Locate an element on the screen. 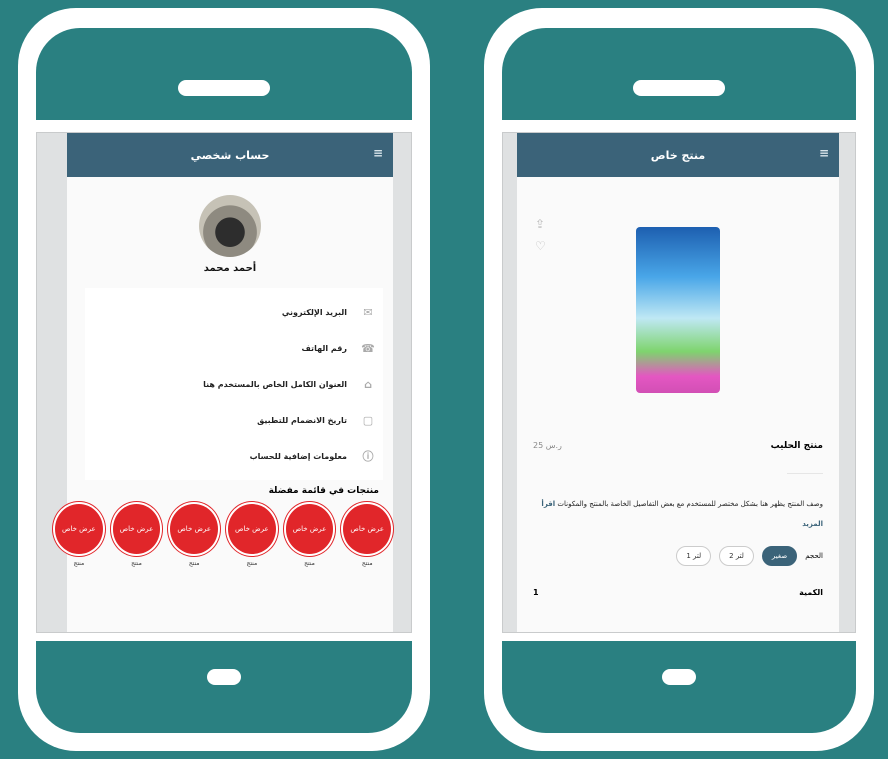 The image size is (888, 759). info-text: البريد الإلكتروني is located at coordinates (314, 312).